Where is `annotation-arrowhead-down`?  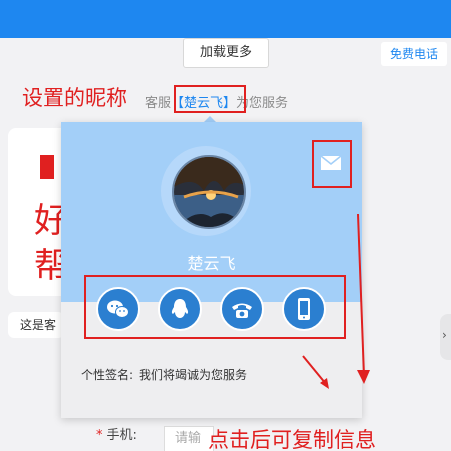
annotation-arrowhead-down is located at coordinates (363, 377).